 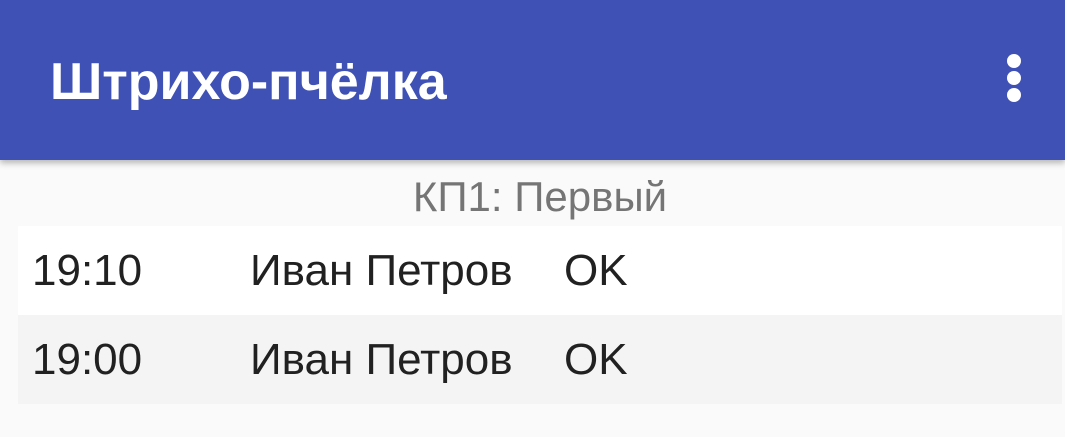 What do you see at coordinates (248, 82) in the screenshot?
I see `app-title: Штрихо-пчёлка` at bounding box center [248, 82].